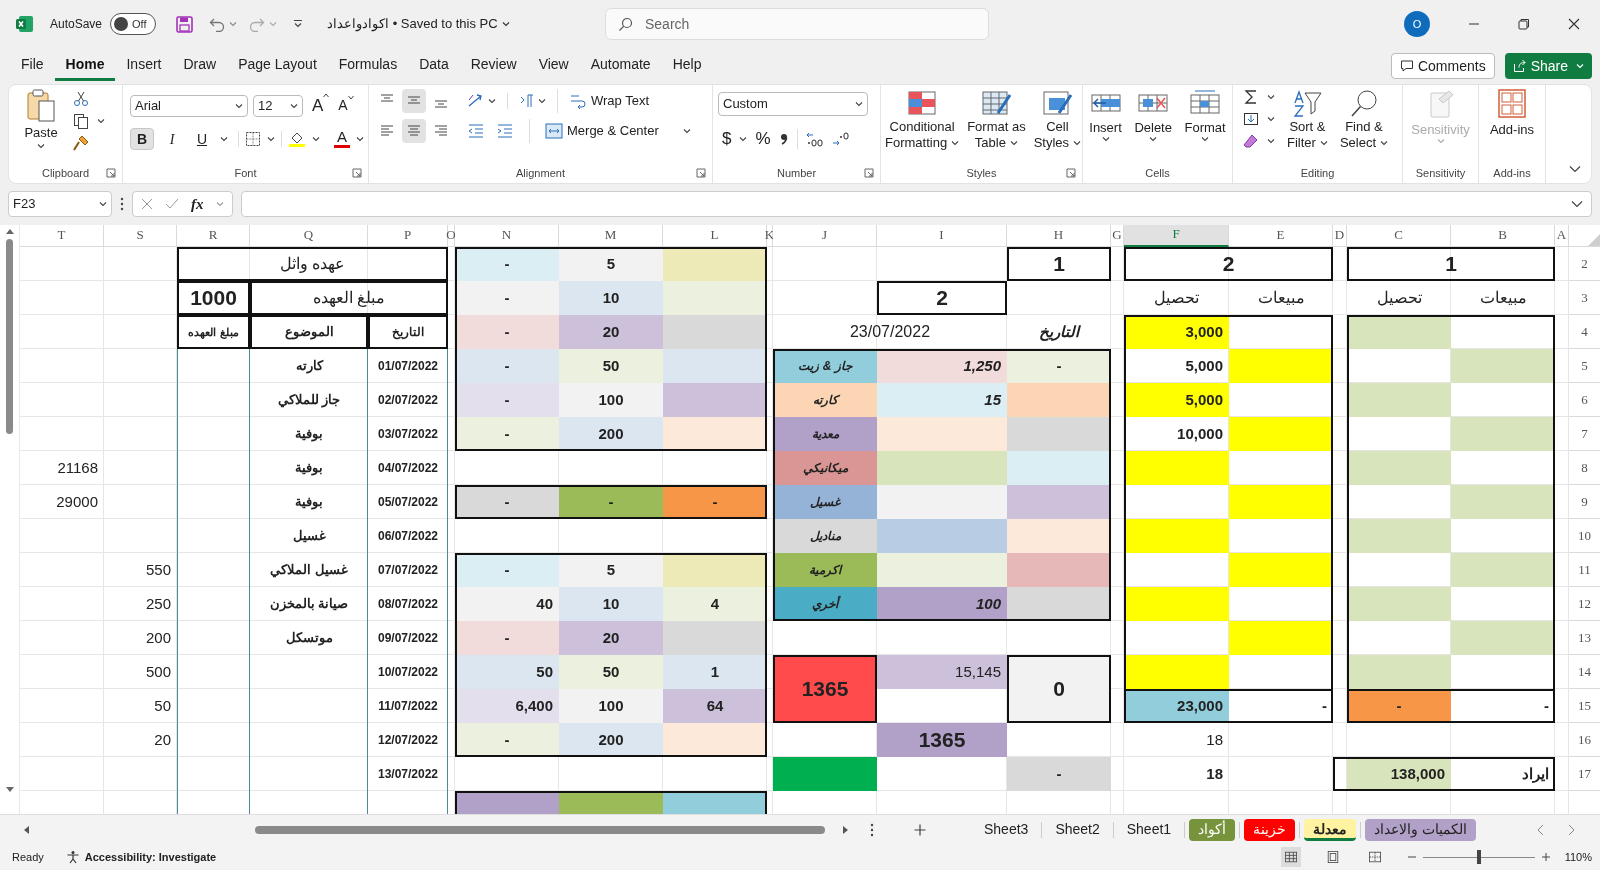 The image size is (1600, 870). Describe the element at coordinates (942, 604) in the screenshot. I see `table-cell: 100` at that location.